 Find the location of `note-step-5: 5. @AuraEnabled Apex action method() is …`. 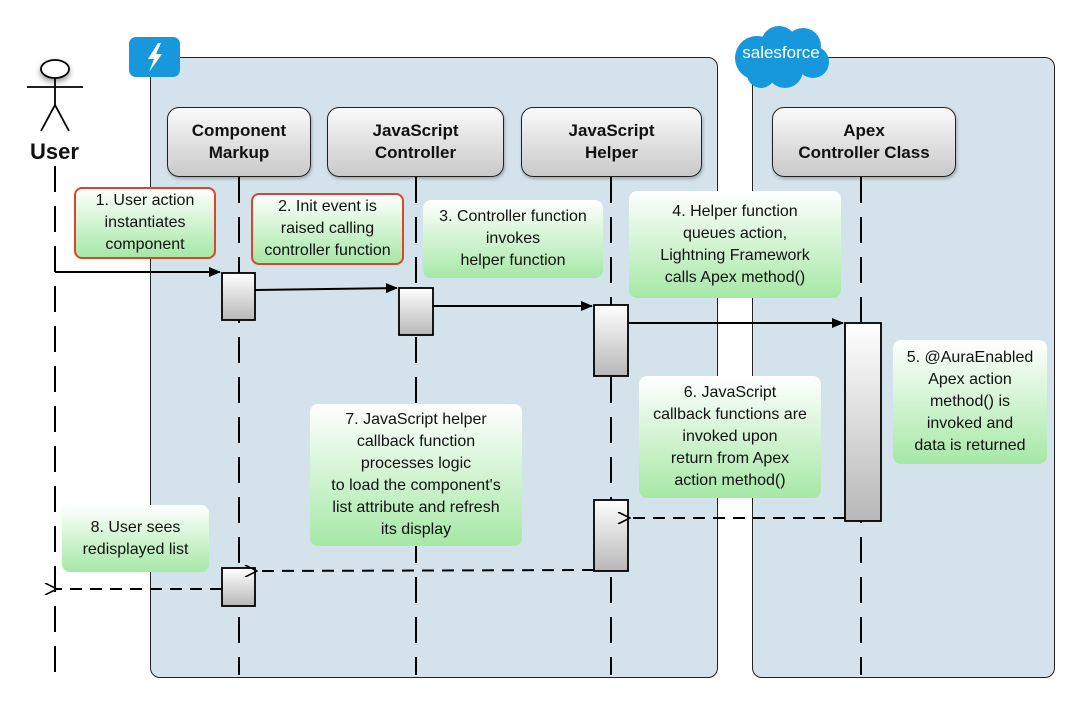

note-step-5: 5. @AuraEnabled Apex action method() is … is located at coordinates (970, 402).